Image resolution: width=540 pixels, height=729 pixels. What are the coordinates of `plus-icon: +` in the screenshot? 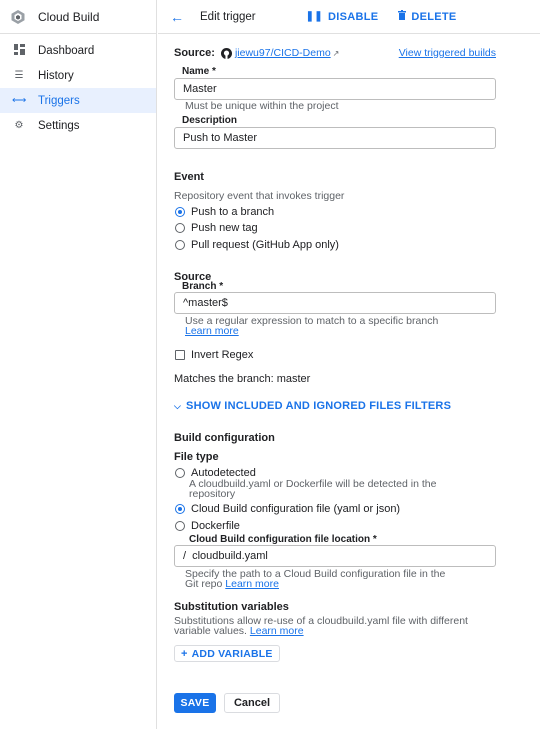 It's located at (184, 653).